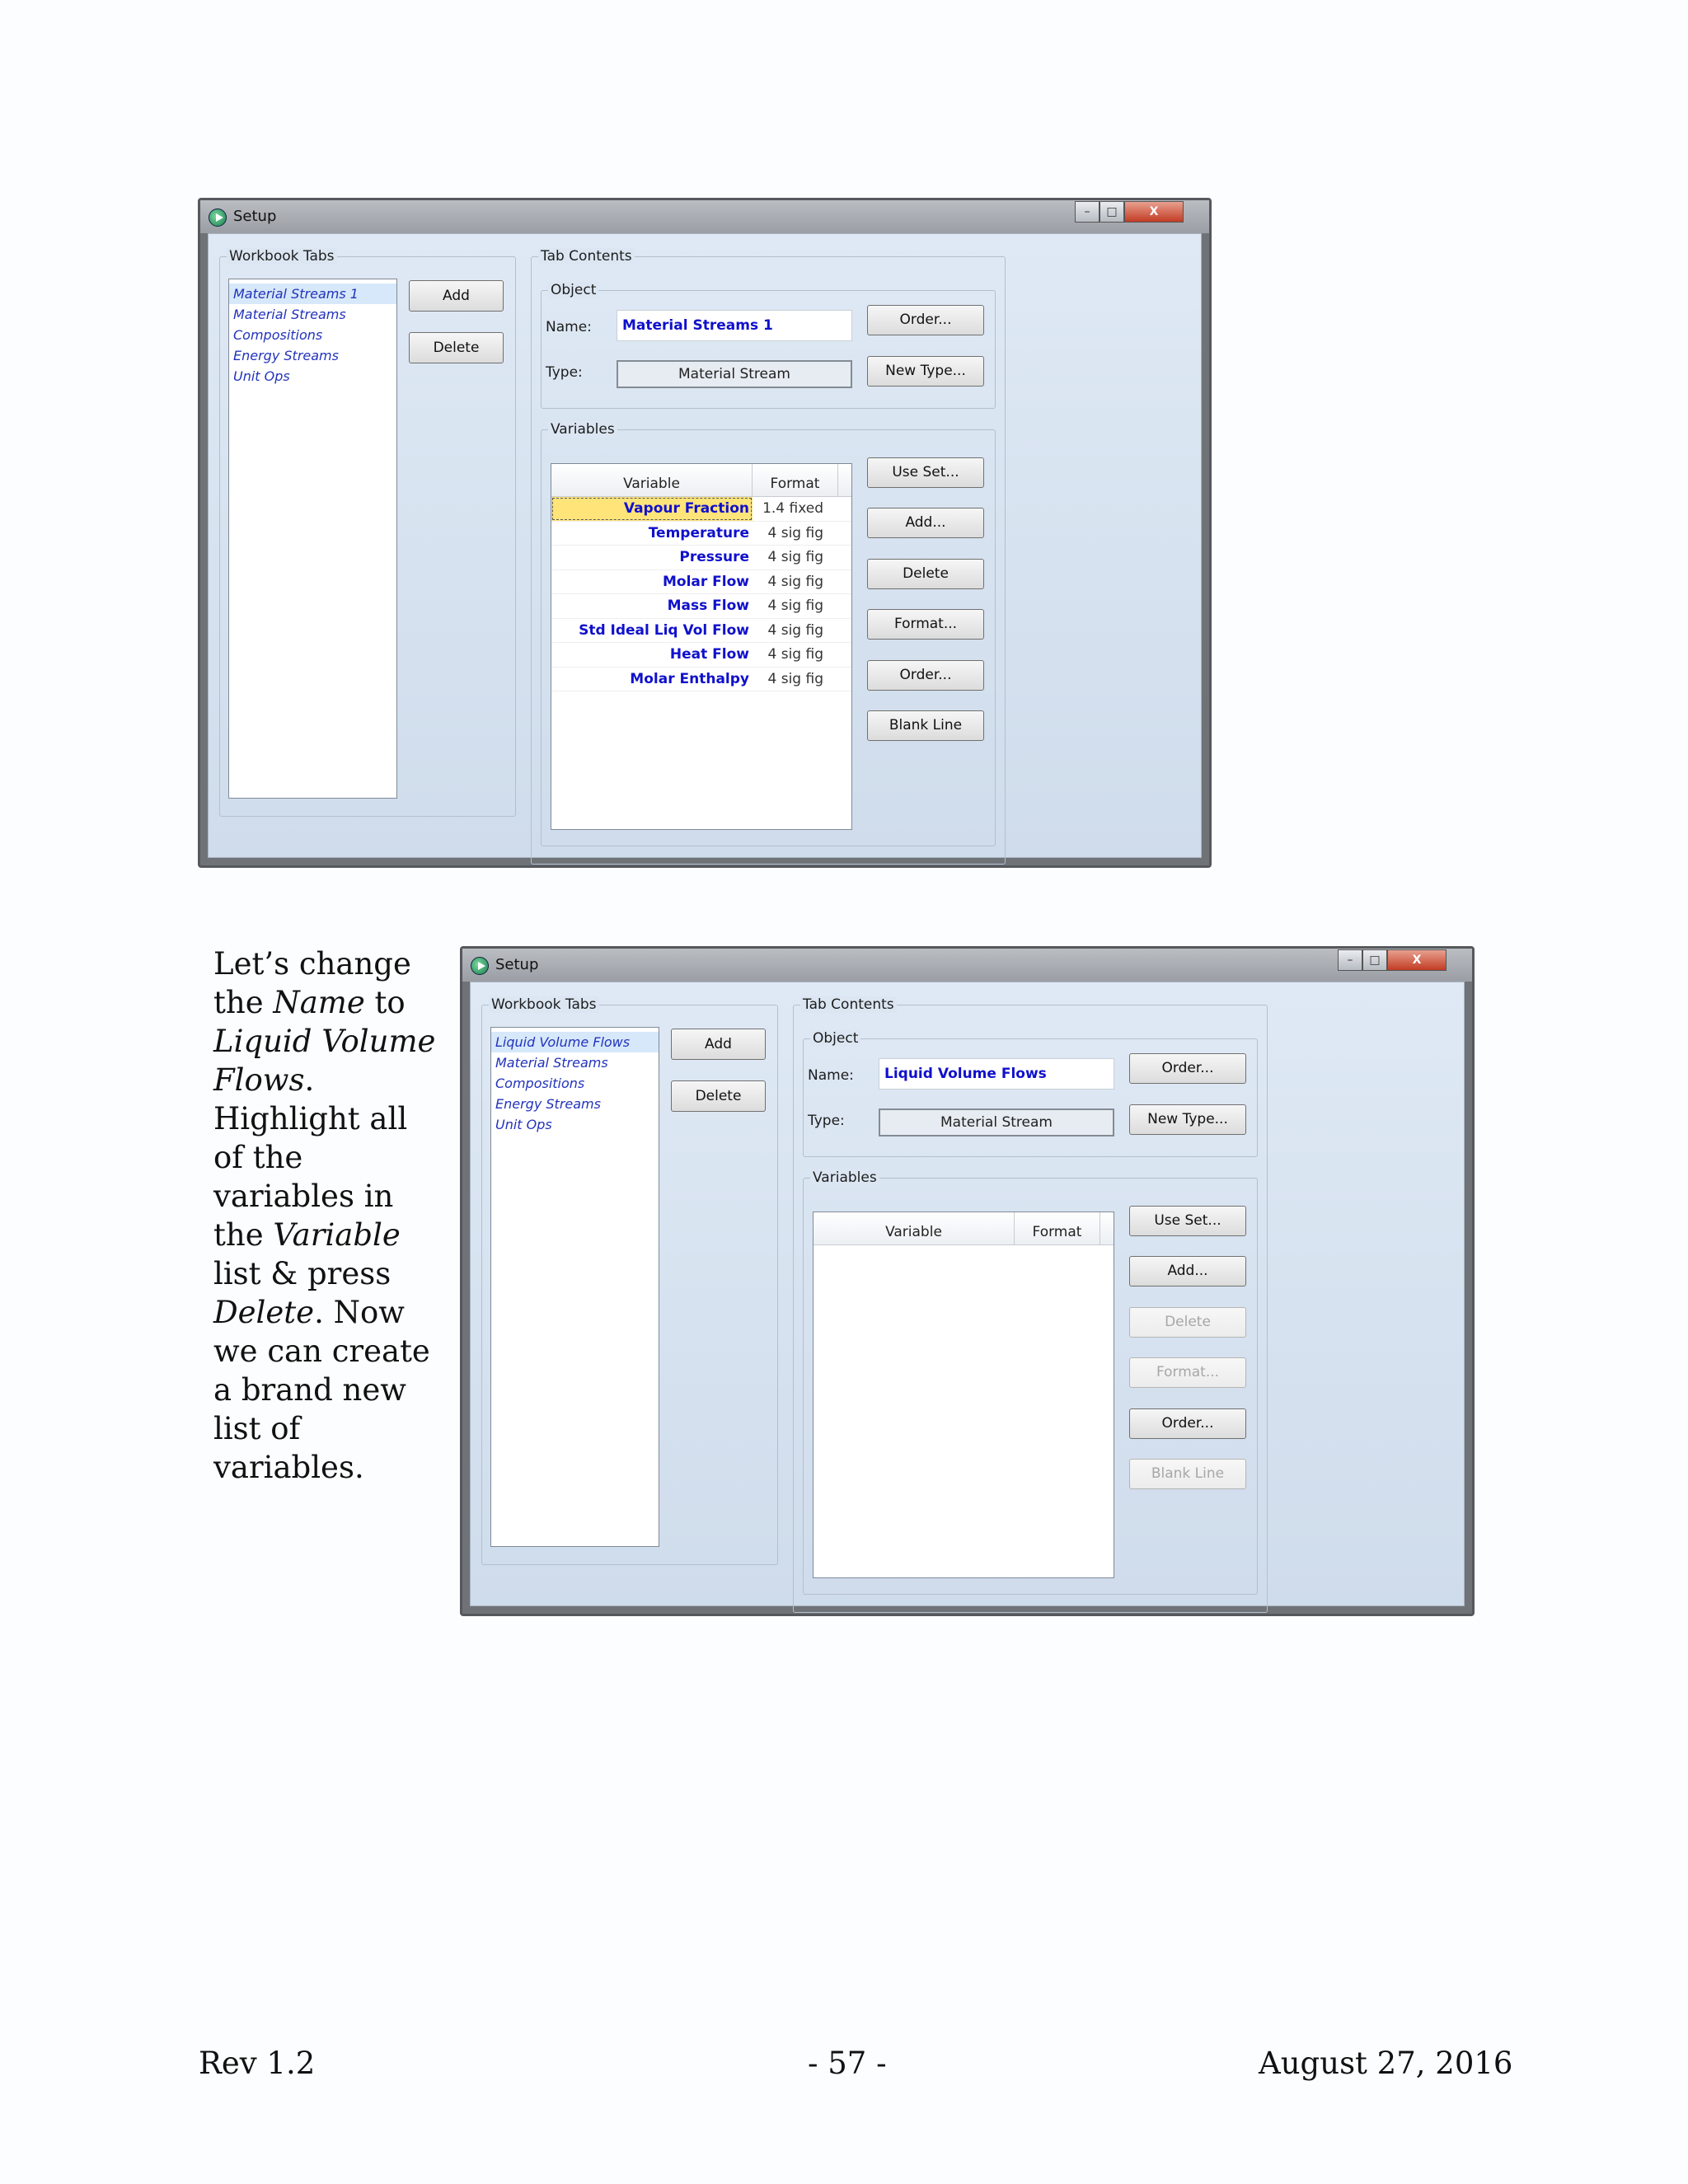 This screenshot has width=1688, height=2184. Describe the element at coordinates (303, 1273) in the screenshot. I see `text: list & press` at that location.